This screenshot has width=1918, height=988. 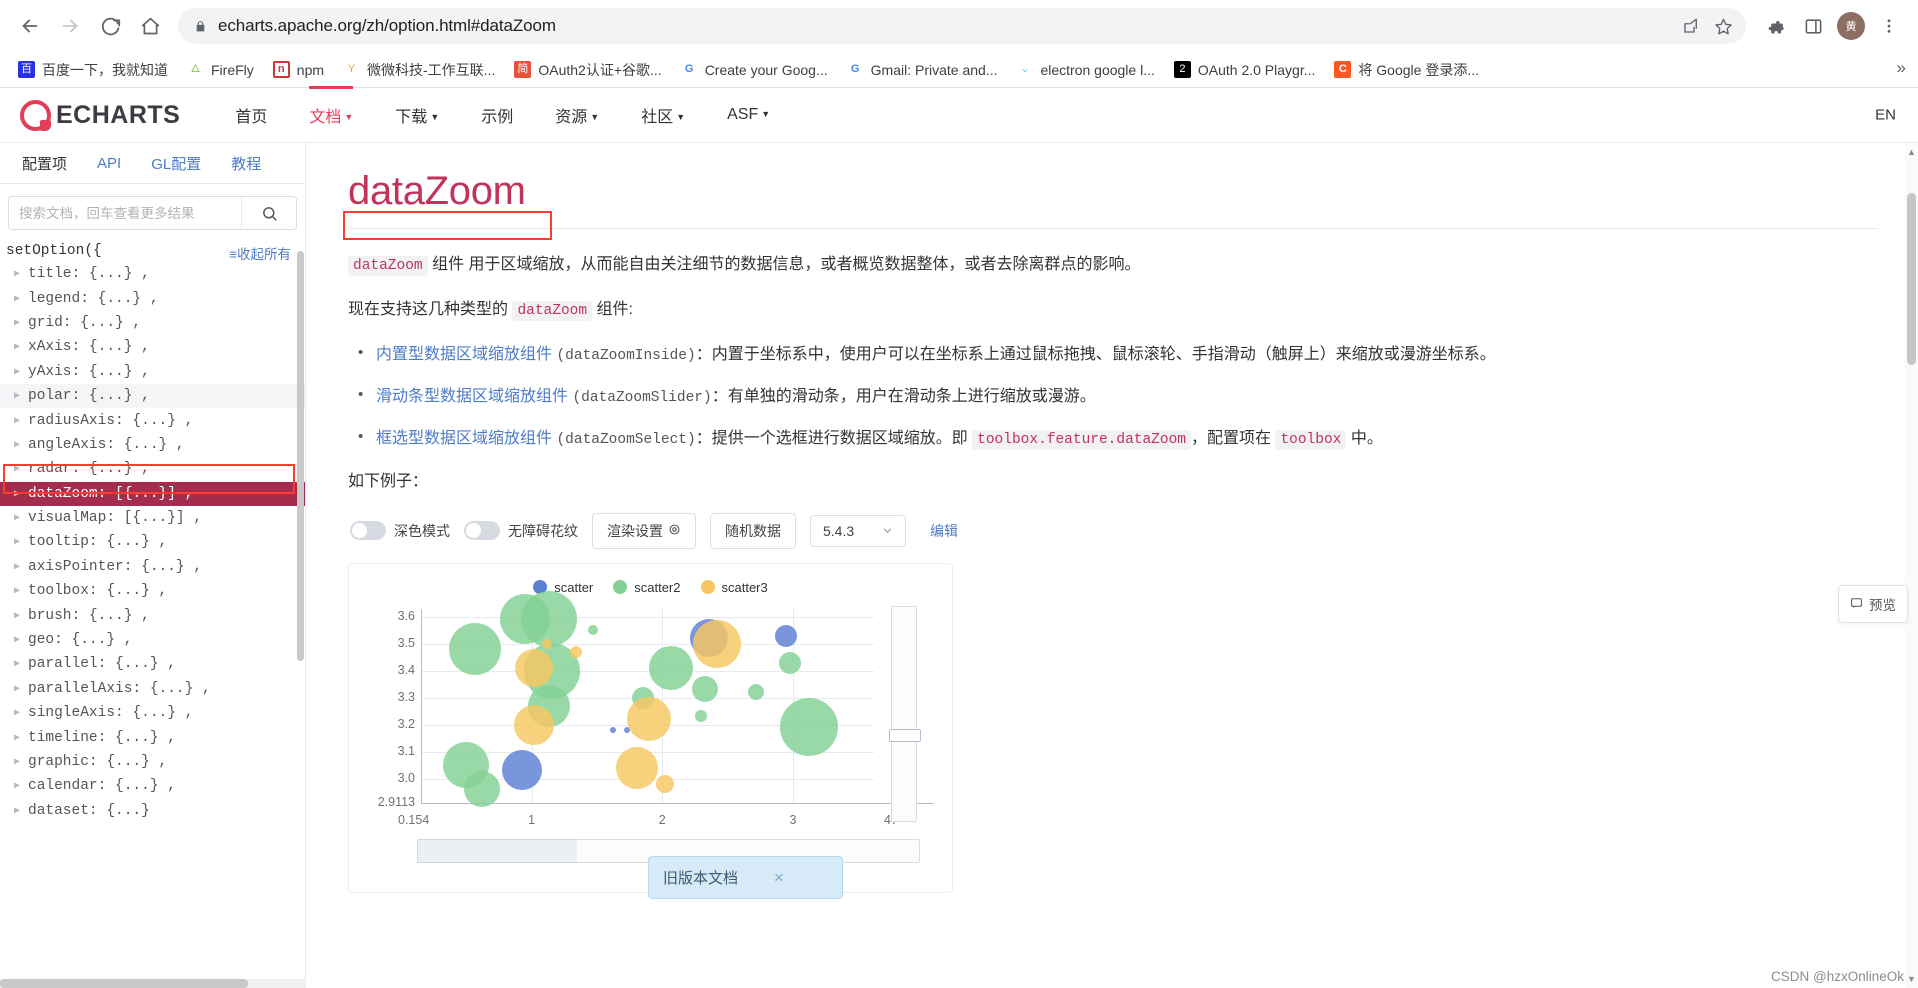 I want to click on tab-gl: GL配置, so click(x=176, y=163).